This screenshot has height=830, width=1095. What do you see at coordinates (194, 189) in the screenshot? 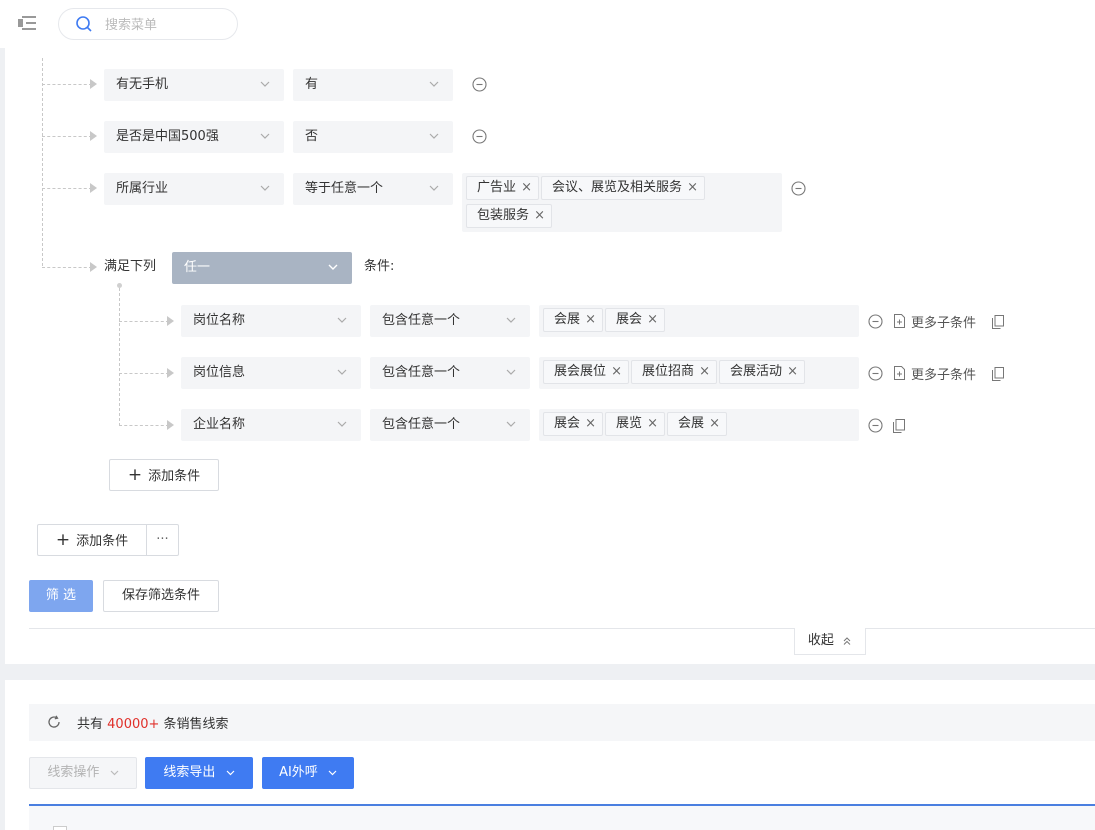
I see `condition-field-select: 所属行业` at bounding box center [194, 189].